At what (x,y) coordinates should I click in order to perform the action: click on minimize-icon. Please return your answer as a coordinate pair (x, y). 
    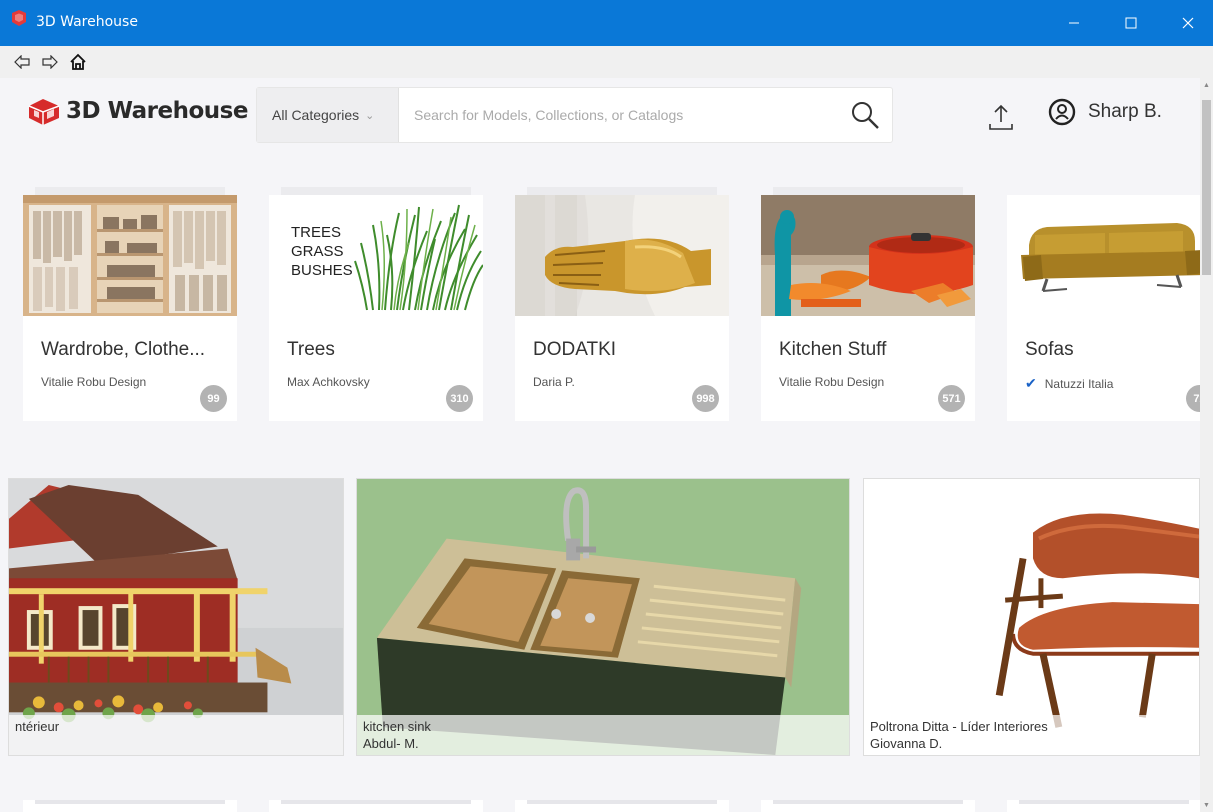
    Looking at the image, I should click on (1074, 23).